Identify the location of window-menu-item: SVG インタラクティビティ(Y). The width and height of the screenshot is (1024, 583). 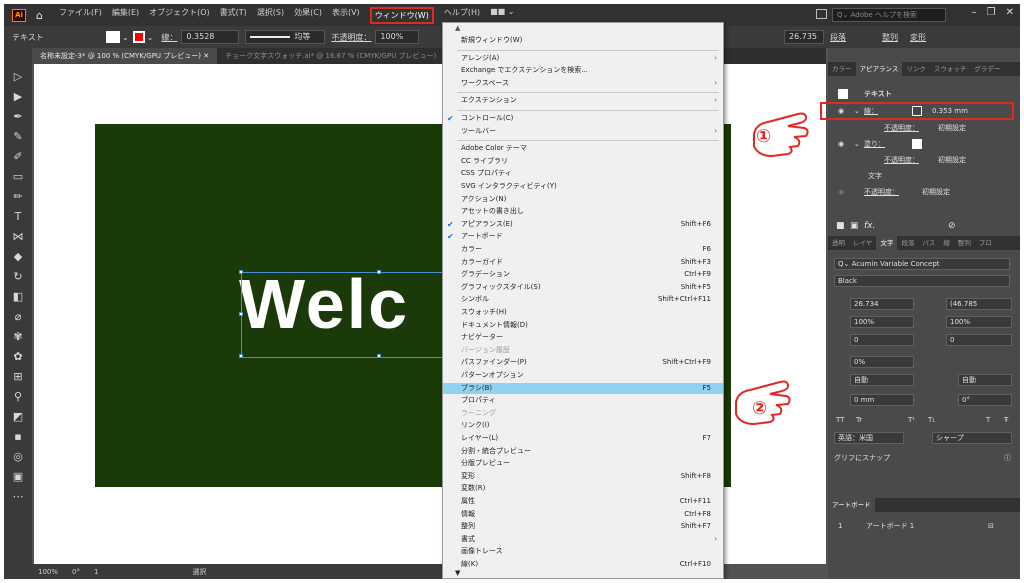
(583, 186).